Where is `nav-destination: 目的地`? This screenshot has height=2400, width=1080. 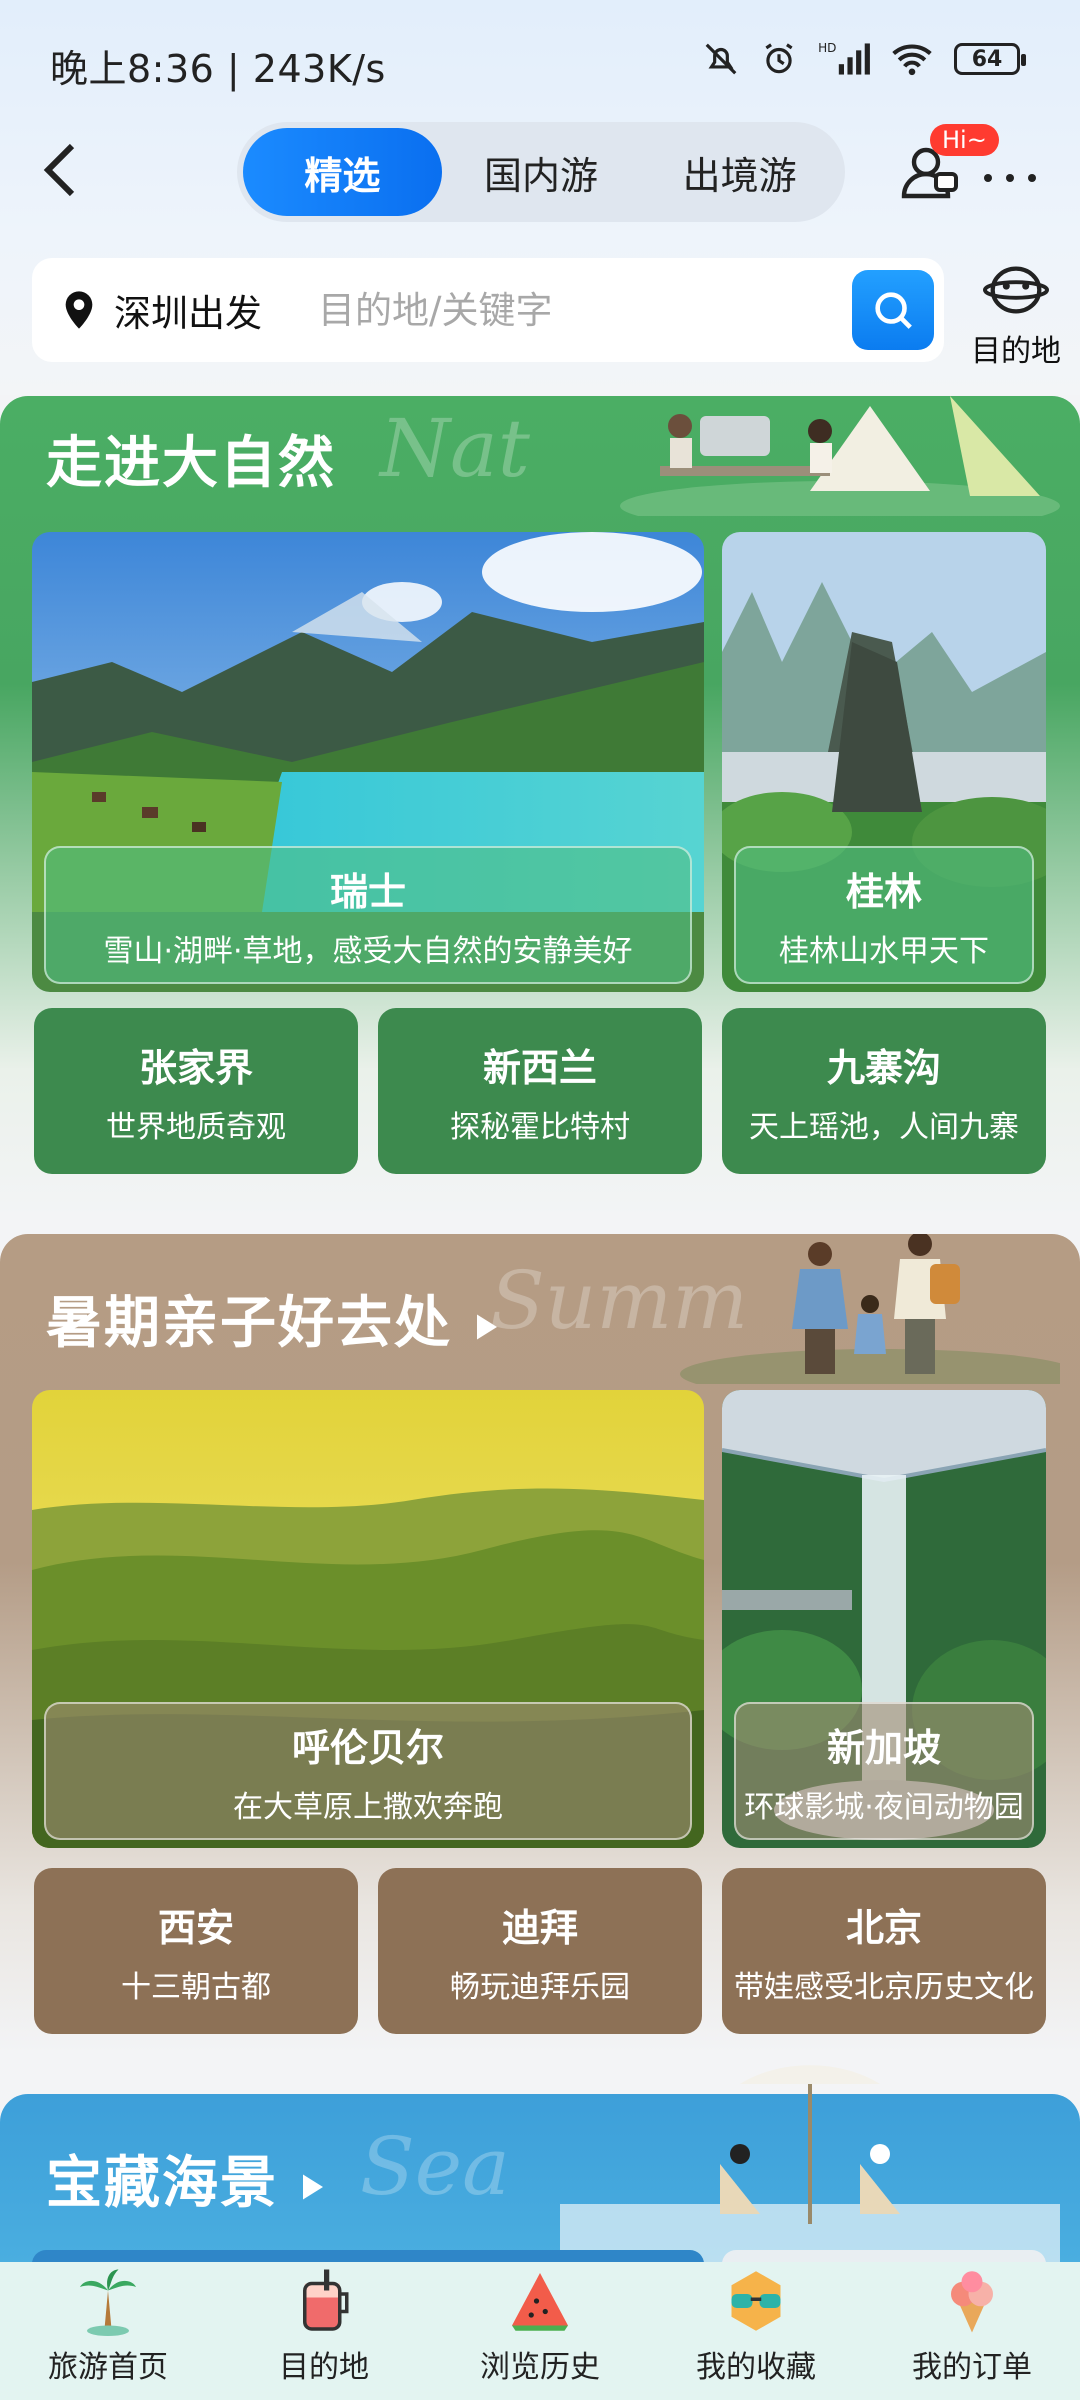 nav-destination: 目的地 is located at coordinates (324, 2331).